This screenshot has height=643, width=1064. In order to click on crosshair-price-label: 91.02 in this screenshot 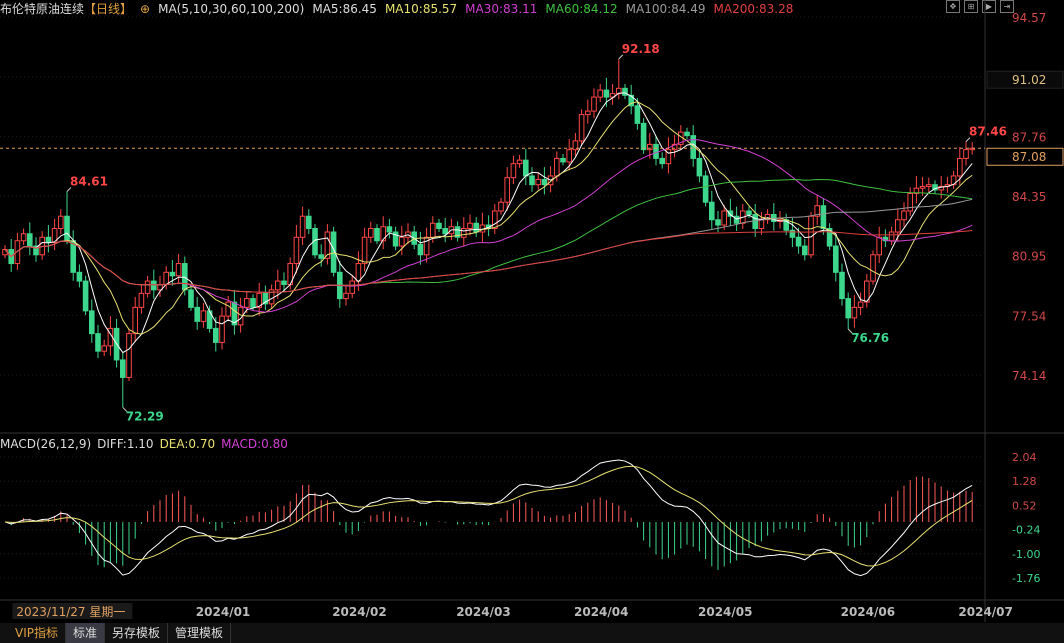, I will do `click(1029, 80)`.